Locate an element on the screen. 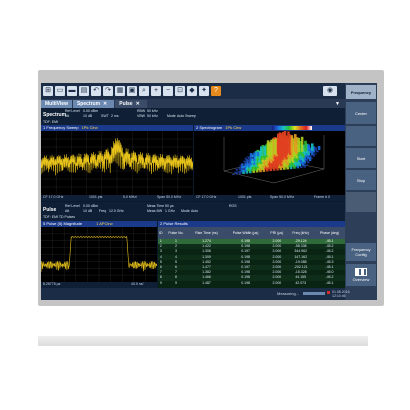  spectrogram-frame: Frame # 0 is located at coordinates (322, 197).